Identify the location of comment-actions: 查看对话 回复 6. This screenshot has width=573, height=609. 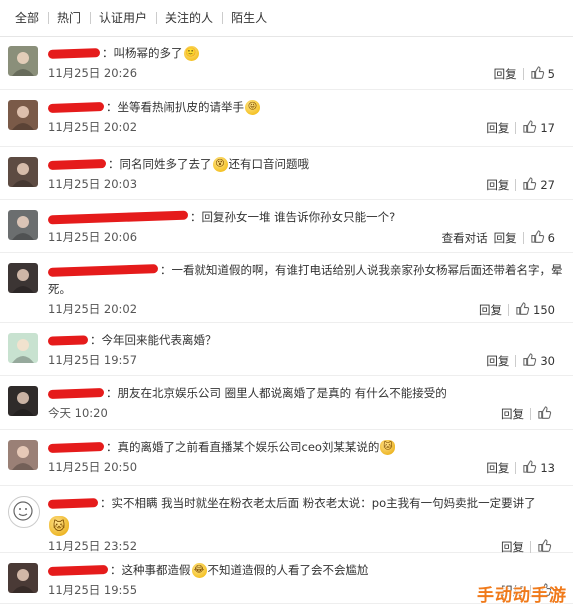
(498, 238).